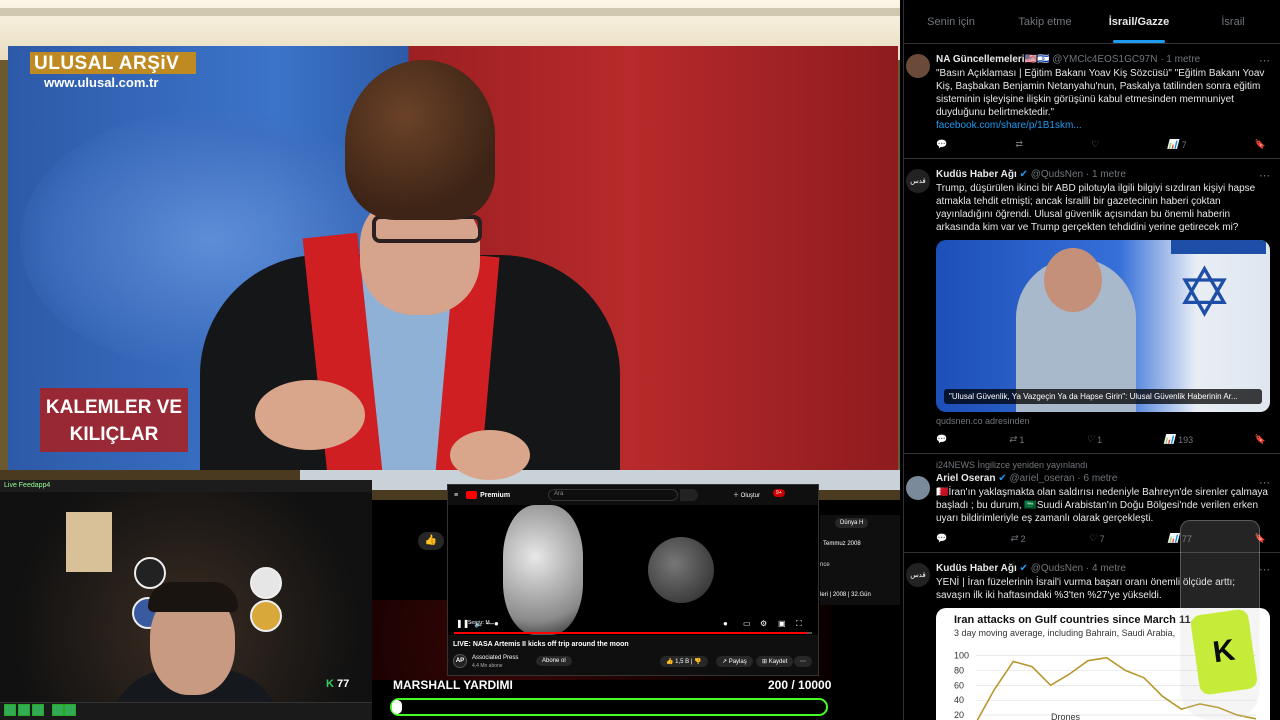 Image resolution: width=1280 pixels, height=720 pixels. Describe the element at coordinates (453, 685) in the screenshot. I see `goal-label: MARSHALL YARDIMI` at that location.